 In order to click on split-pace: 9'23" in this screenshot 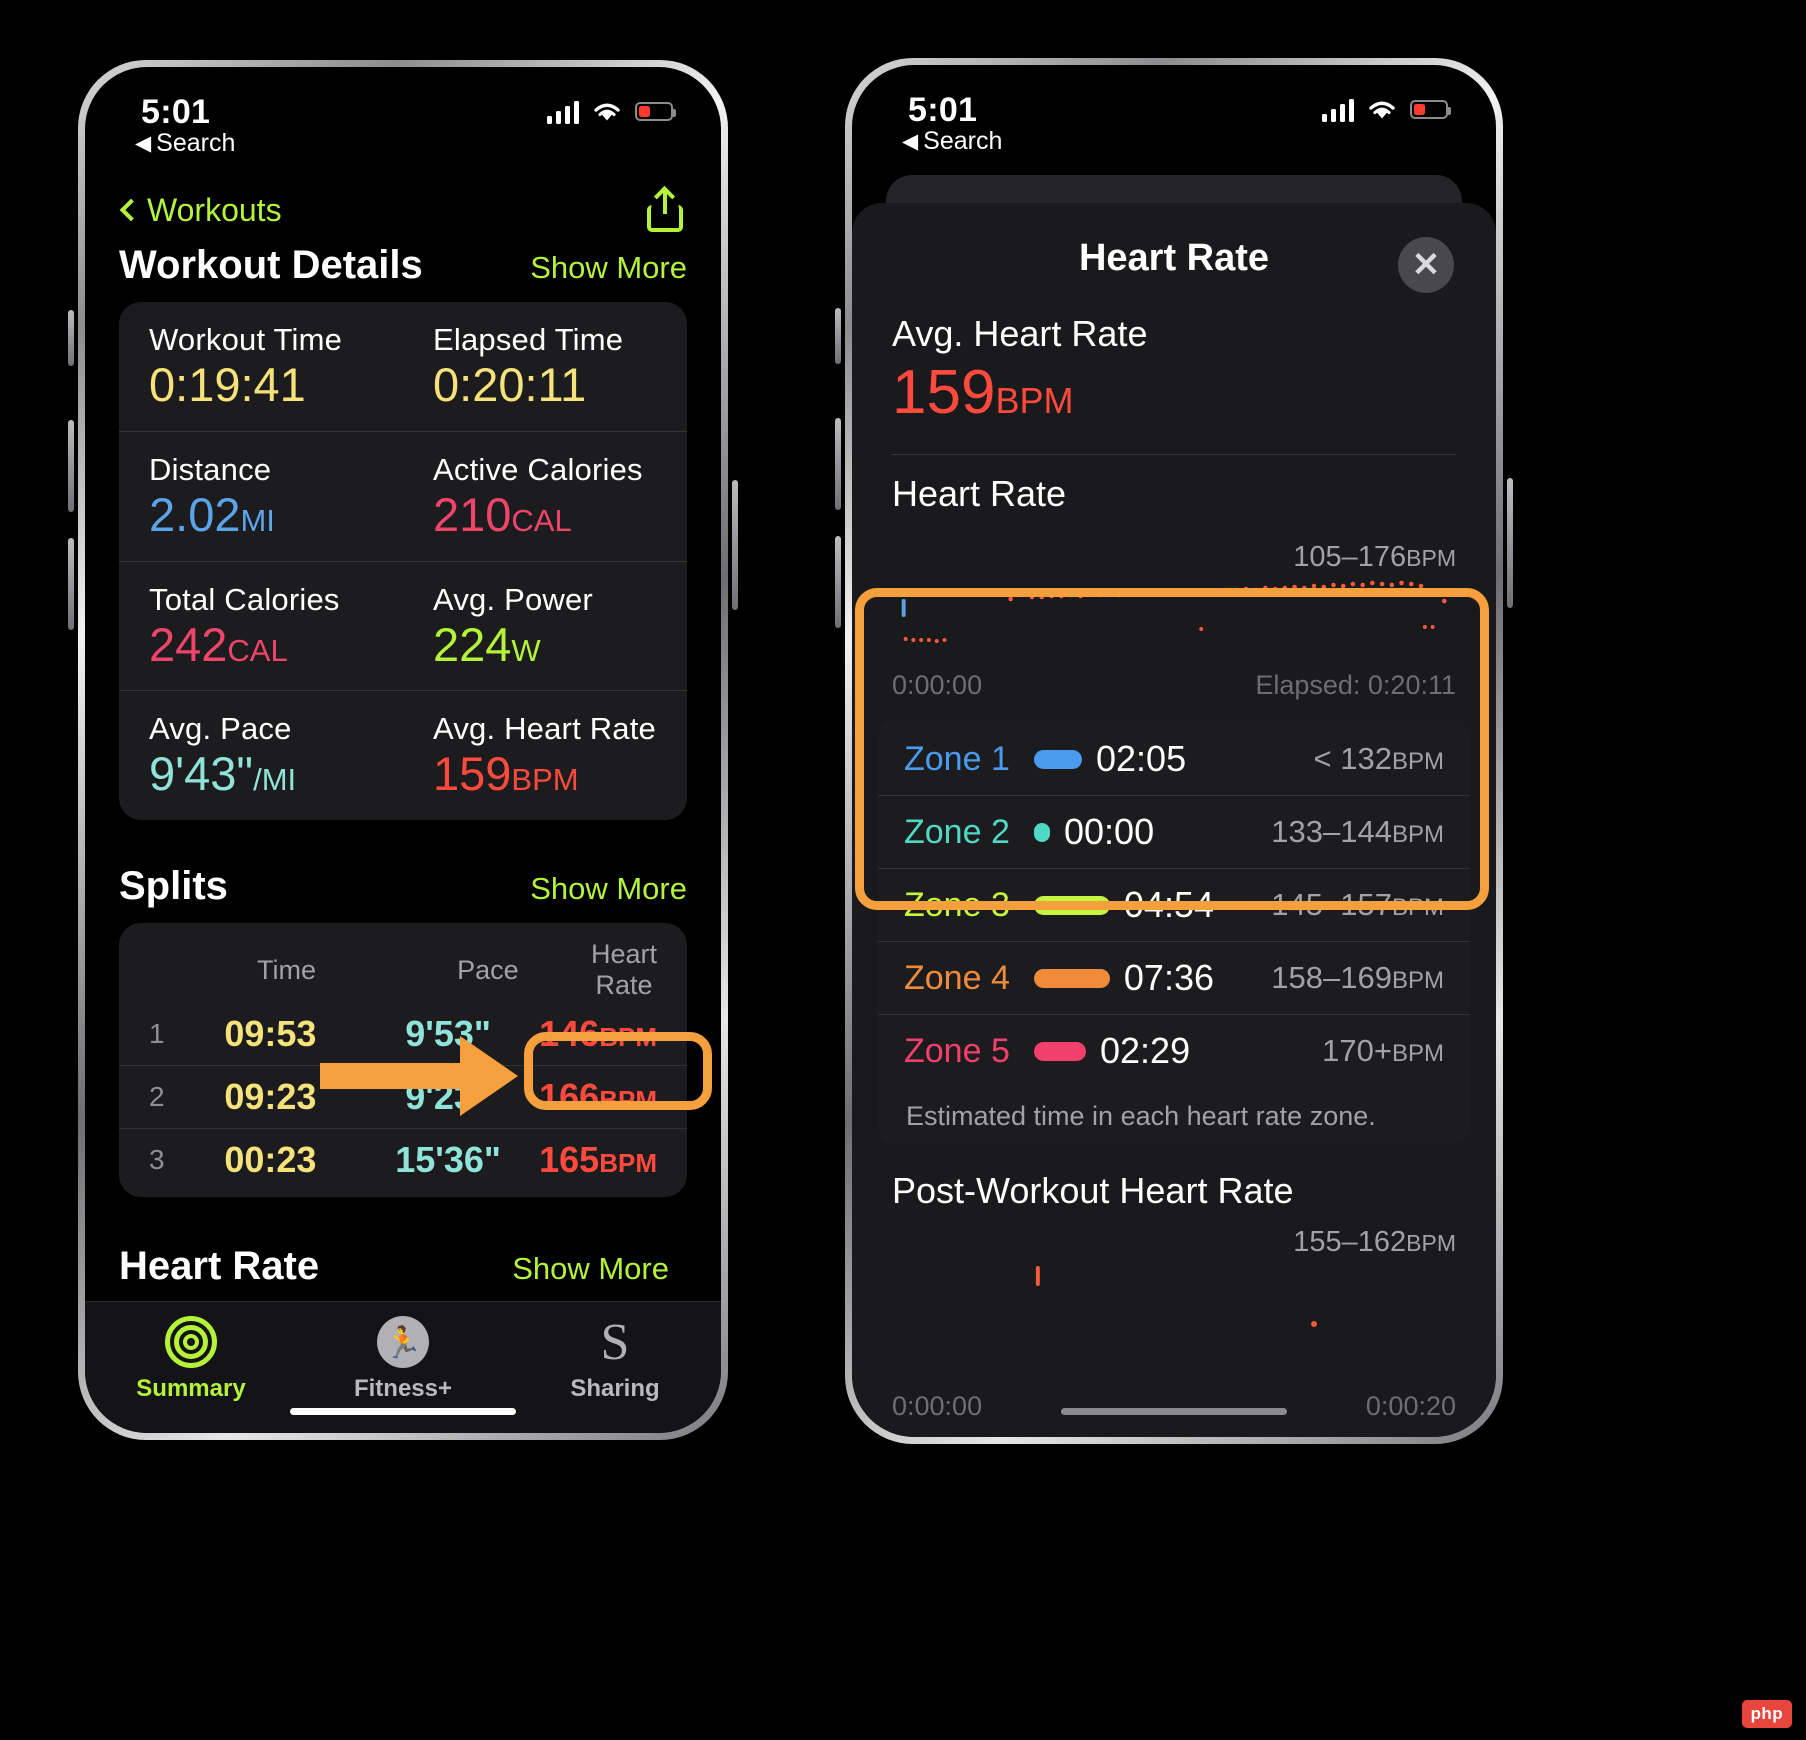, I will do `click(448, 1096)`.